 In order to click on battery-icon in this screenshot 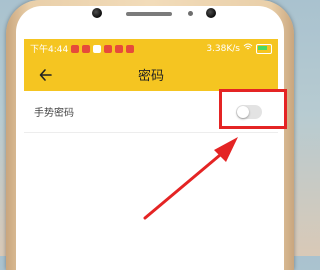, I will do `click(264, 48)`.